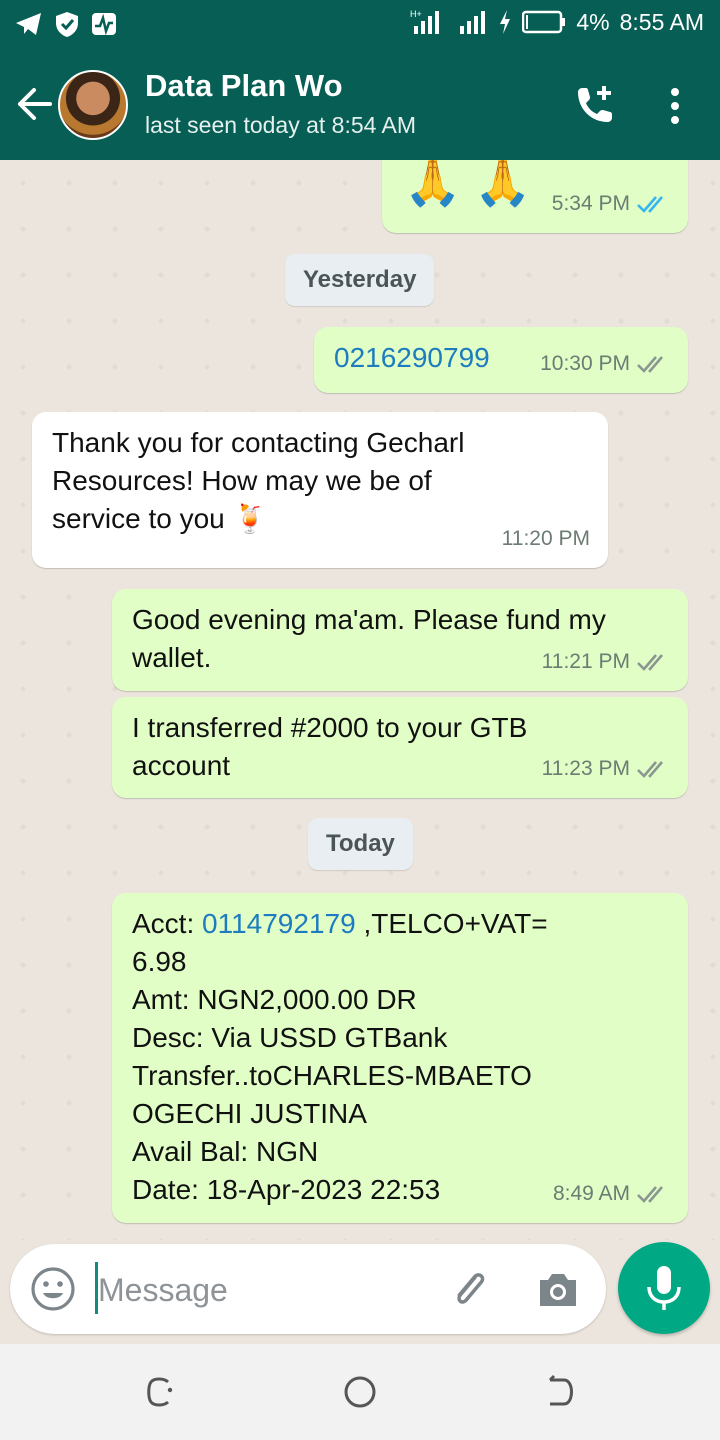 Image resolution: width=720 pixels, height=1440 pixels. Describe the element at coordinates (468, 184) in the screenshot. I see `message-text: 🙏 🙏` at that location.